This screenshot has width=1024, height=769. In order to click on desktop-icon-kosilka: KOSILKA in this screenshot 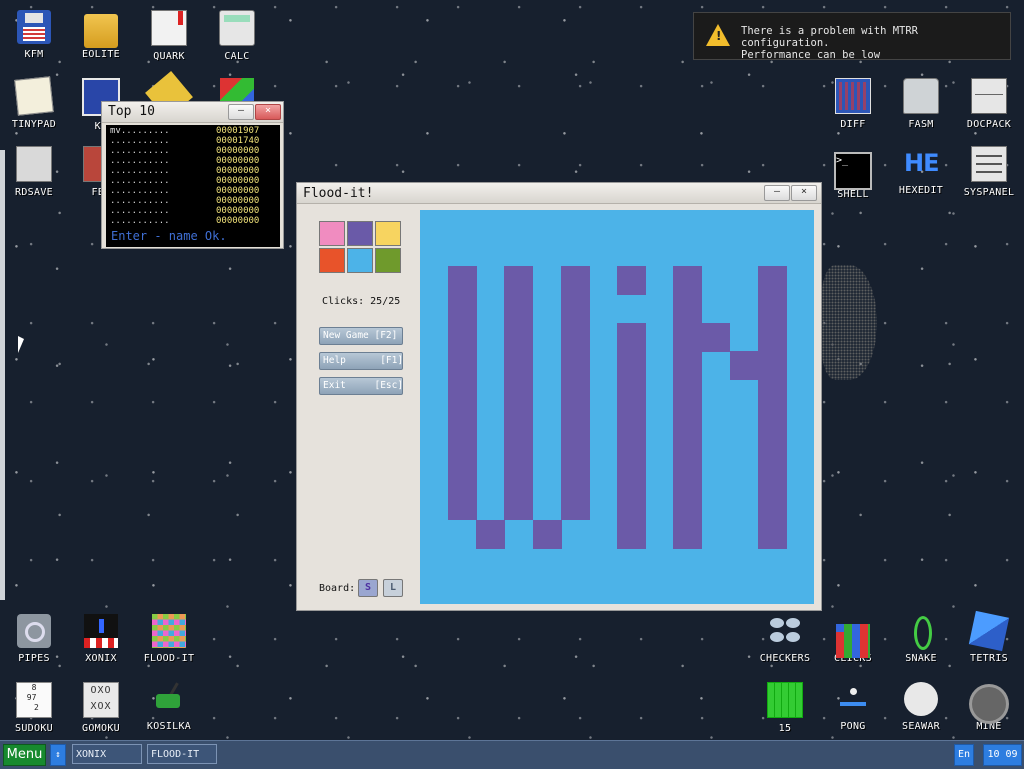, I will do `click(169, 707)`.